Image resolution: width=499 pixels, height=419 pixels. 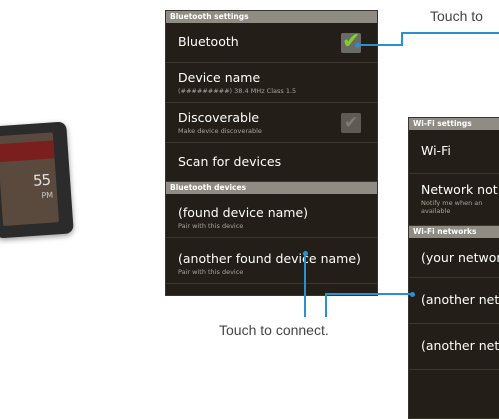 I want to click on wifi-toggle-row: Wi-Fi, so click(x=454, y=152).